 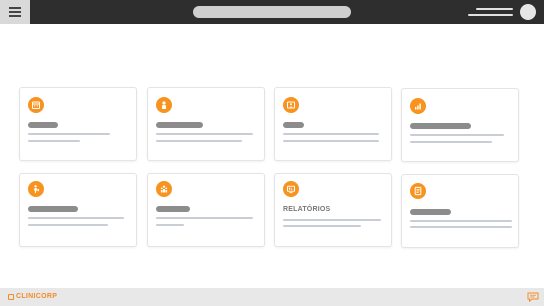 I want to click on calendar-icon, so click(x=36, y=105).